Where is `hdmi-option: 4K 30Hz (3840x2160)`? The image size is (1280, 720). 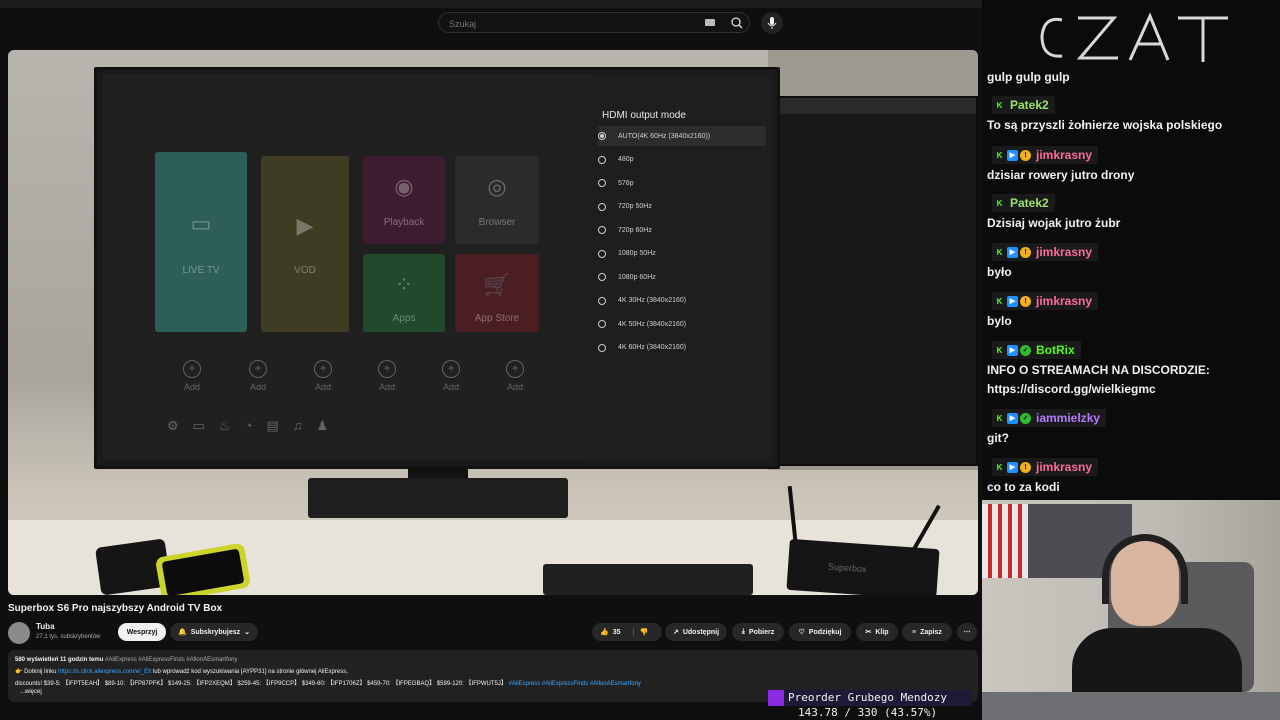
hdmi-option: 4K 30Hz (3840x2160) is located at coordinates (682, 301).